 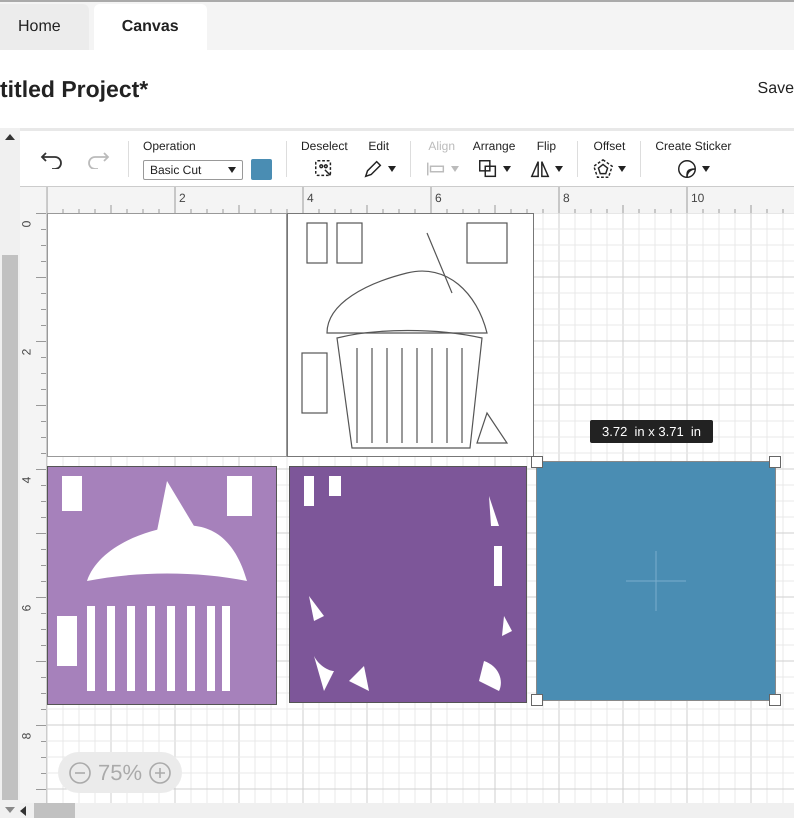 What do you see at coordinates (546, 158) in the screenshot?
I see `toolbar-tool-button: Flip` at bounding box center [546, 158].